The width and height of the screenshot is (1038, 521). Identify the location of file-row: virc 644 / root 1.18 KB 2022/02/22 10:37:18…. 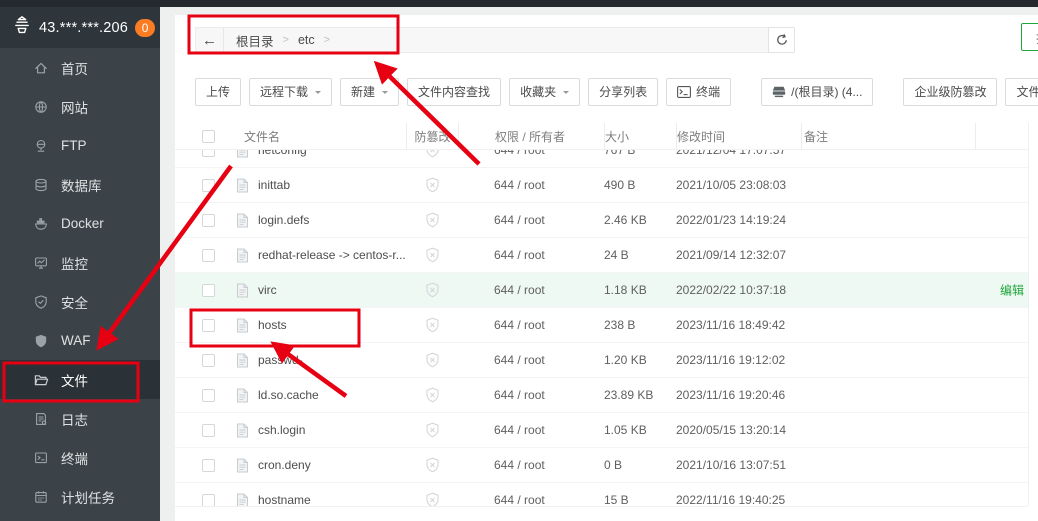
(601, 290).